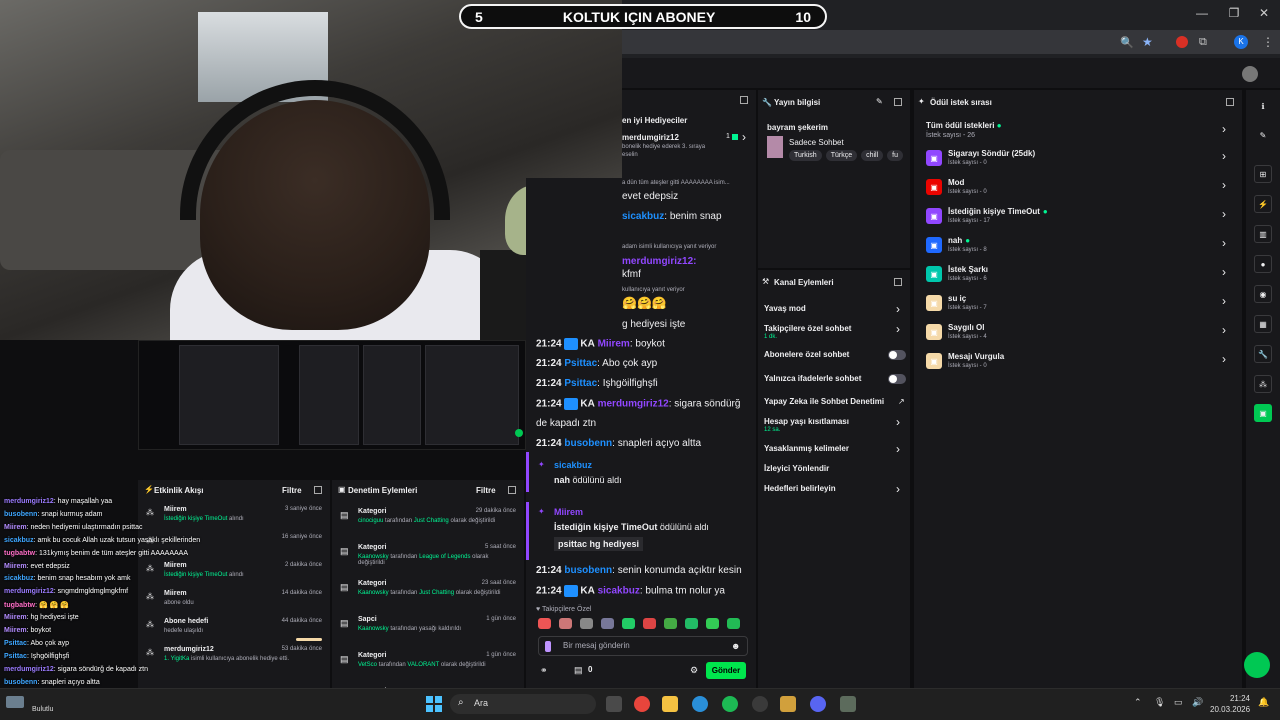 The image size is (1280, 720). I want to click on maximize-button: ❐, so click(1234, 14).